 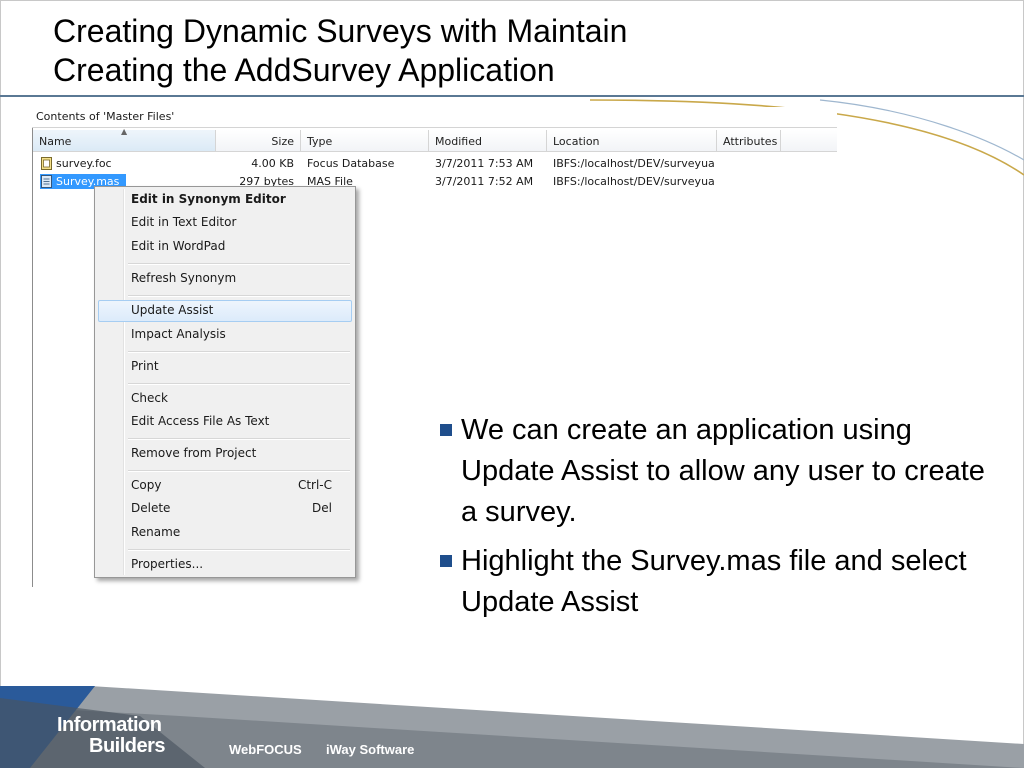 I want to click on file-name: survey.foc, so click(x=84, y=163).